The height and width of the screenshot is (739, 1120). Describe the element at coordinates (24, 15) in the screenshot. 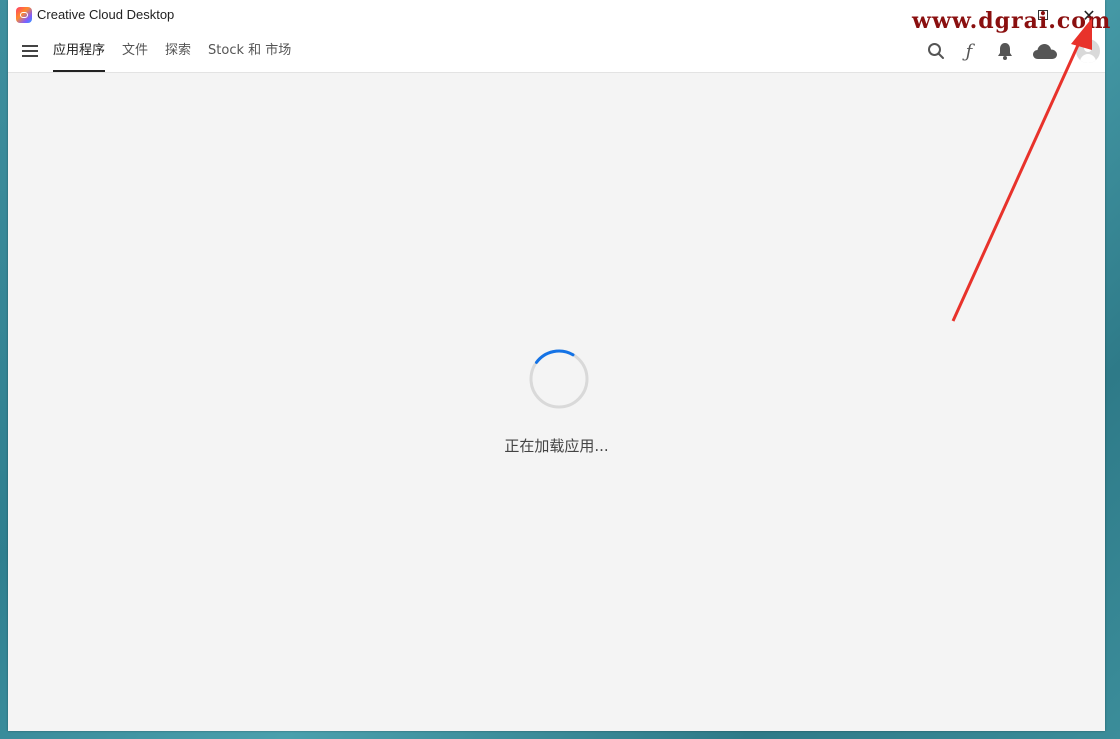

I see `creative-cloud-logo-icon` at that location.